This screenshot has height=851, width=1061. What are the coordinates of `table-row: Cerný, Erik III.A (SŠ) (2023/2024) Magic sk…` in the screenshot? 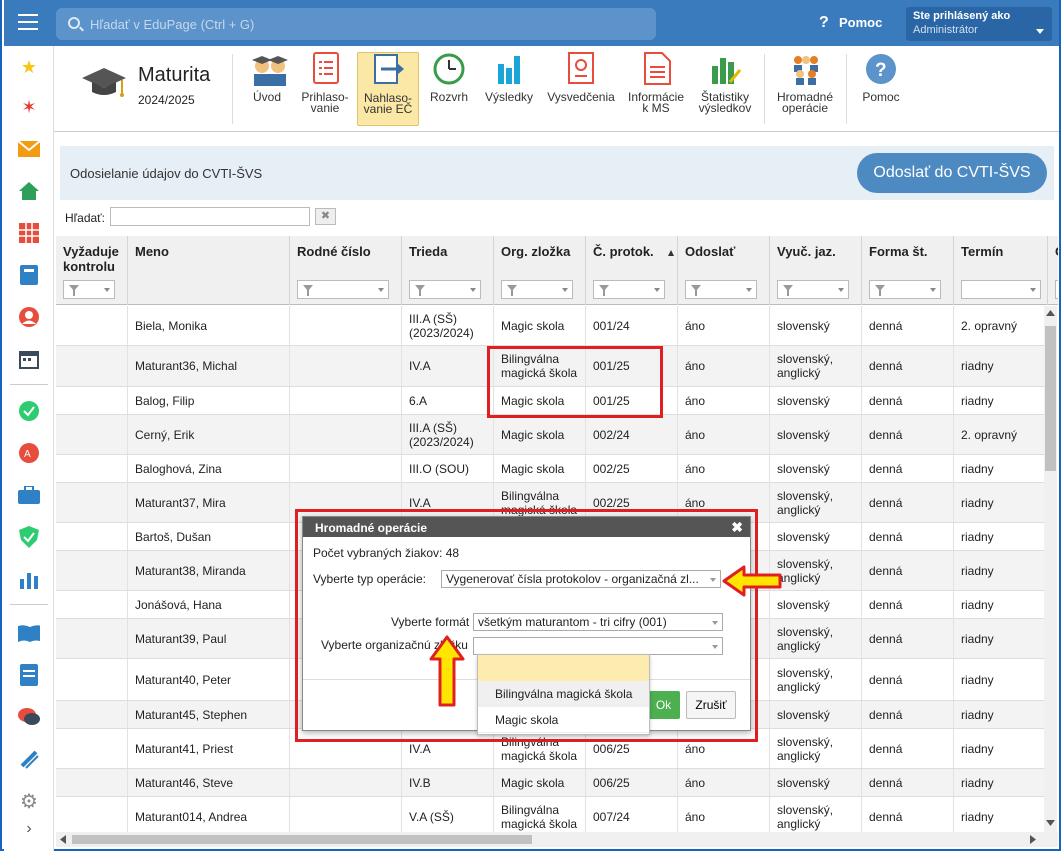 It's located at (552, 435).